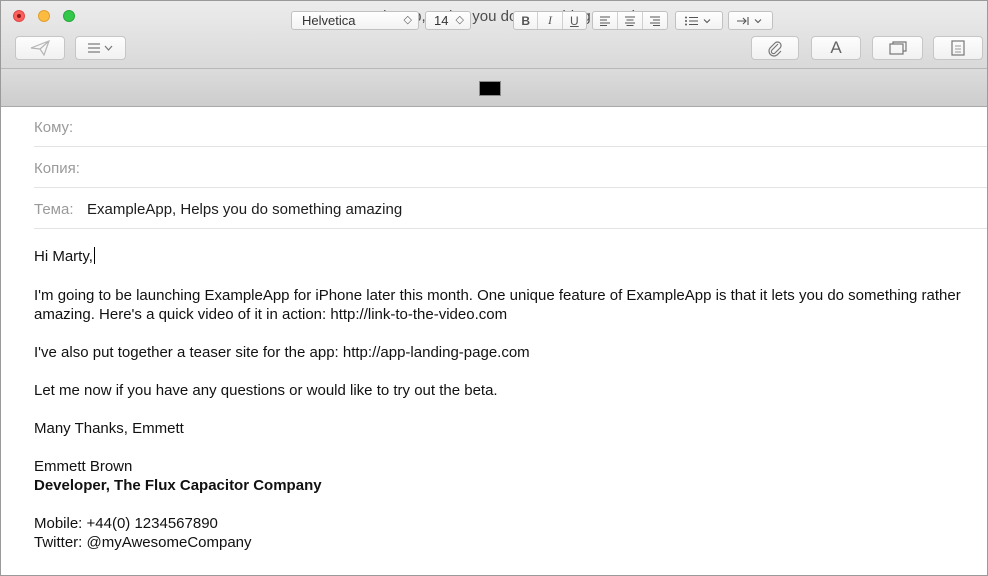  Describe the element at coordinates (109, 428) in the screenshot. I see `closing-line: Many Thanks, Emmett` at that location.